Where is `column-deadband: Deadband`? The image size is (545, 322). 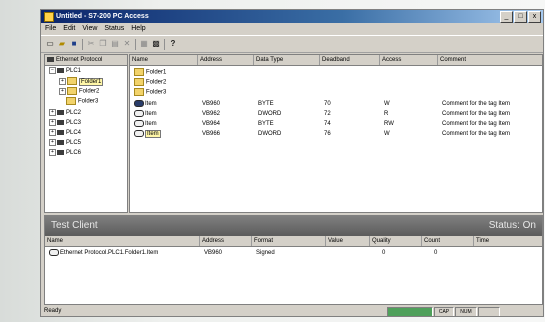 column-deadband: Deadband is located at coordinates (350, 60).